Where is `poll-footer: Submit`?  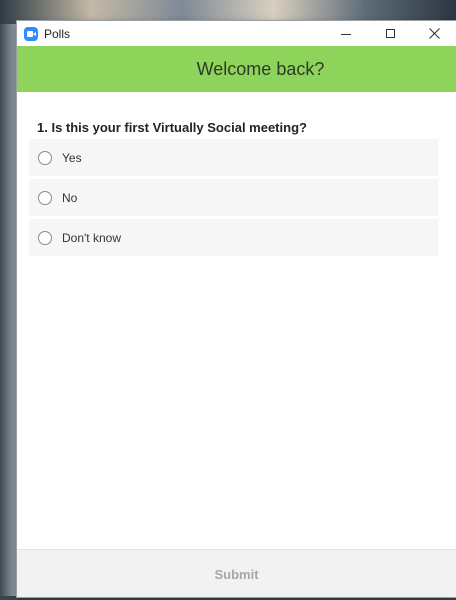 poll-footer: Submit is located at coordinates (236, 573).